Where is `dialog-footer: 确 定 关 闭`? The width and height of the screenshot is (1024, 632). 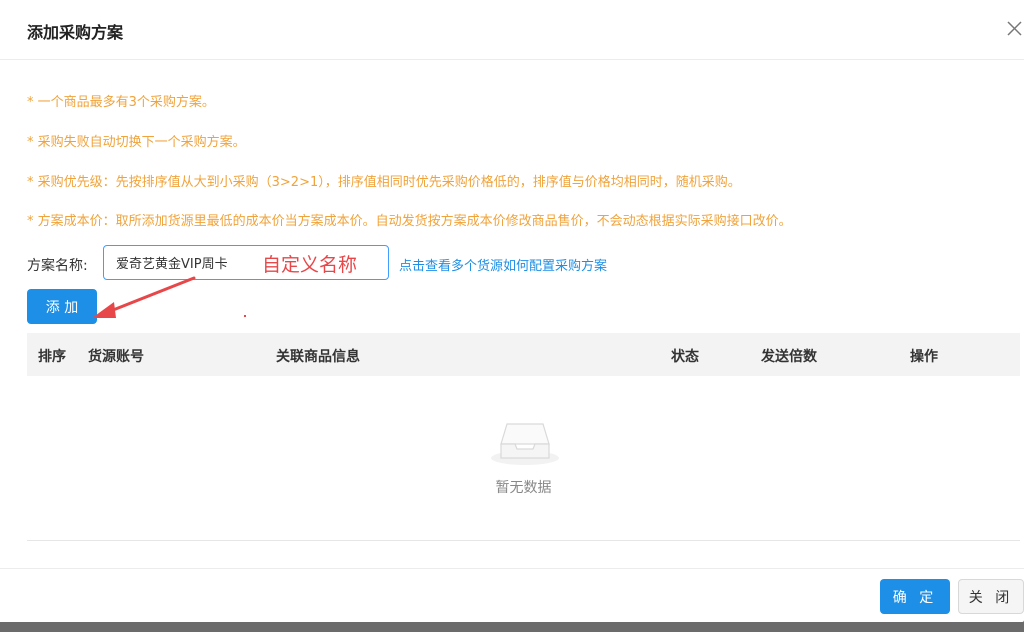 dialog-footer: 确 定 关 闭 is located at coordinates (512, 595).